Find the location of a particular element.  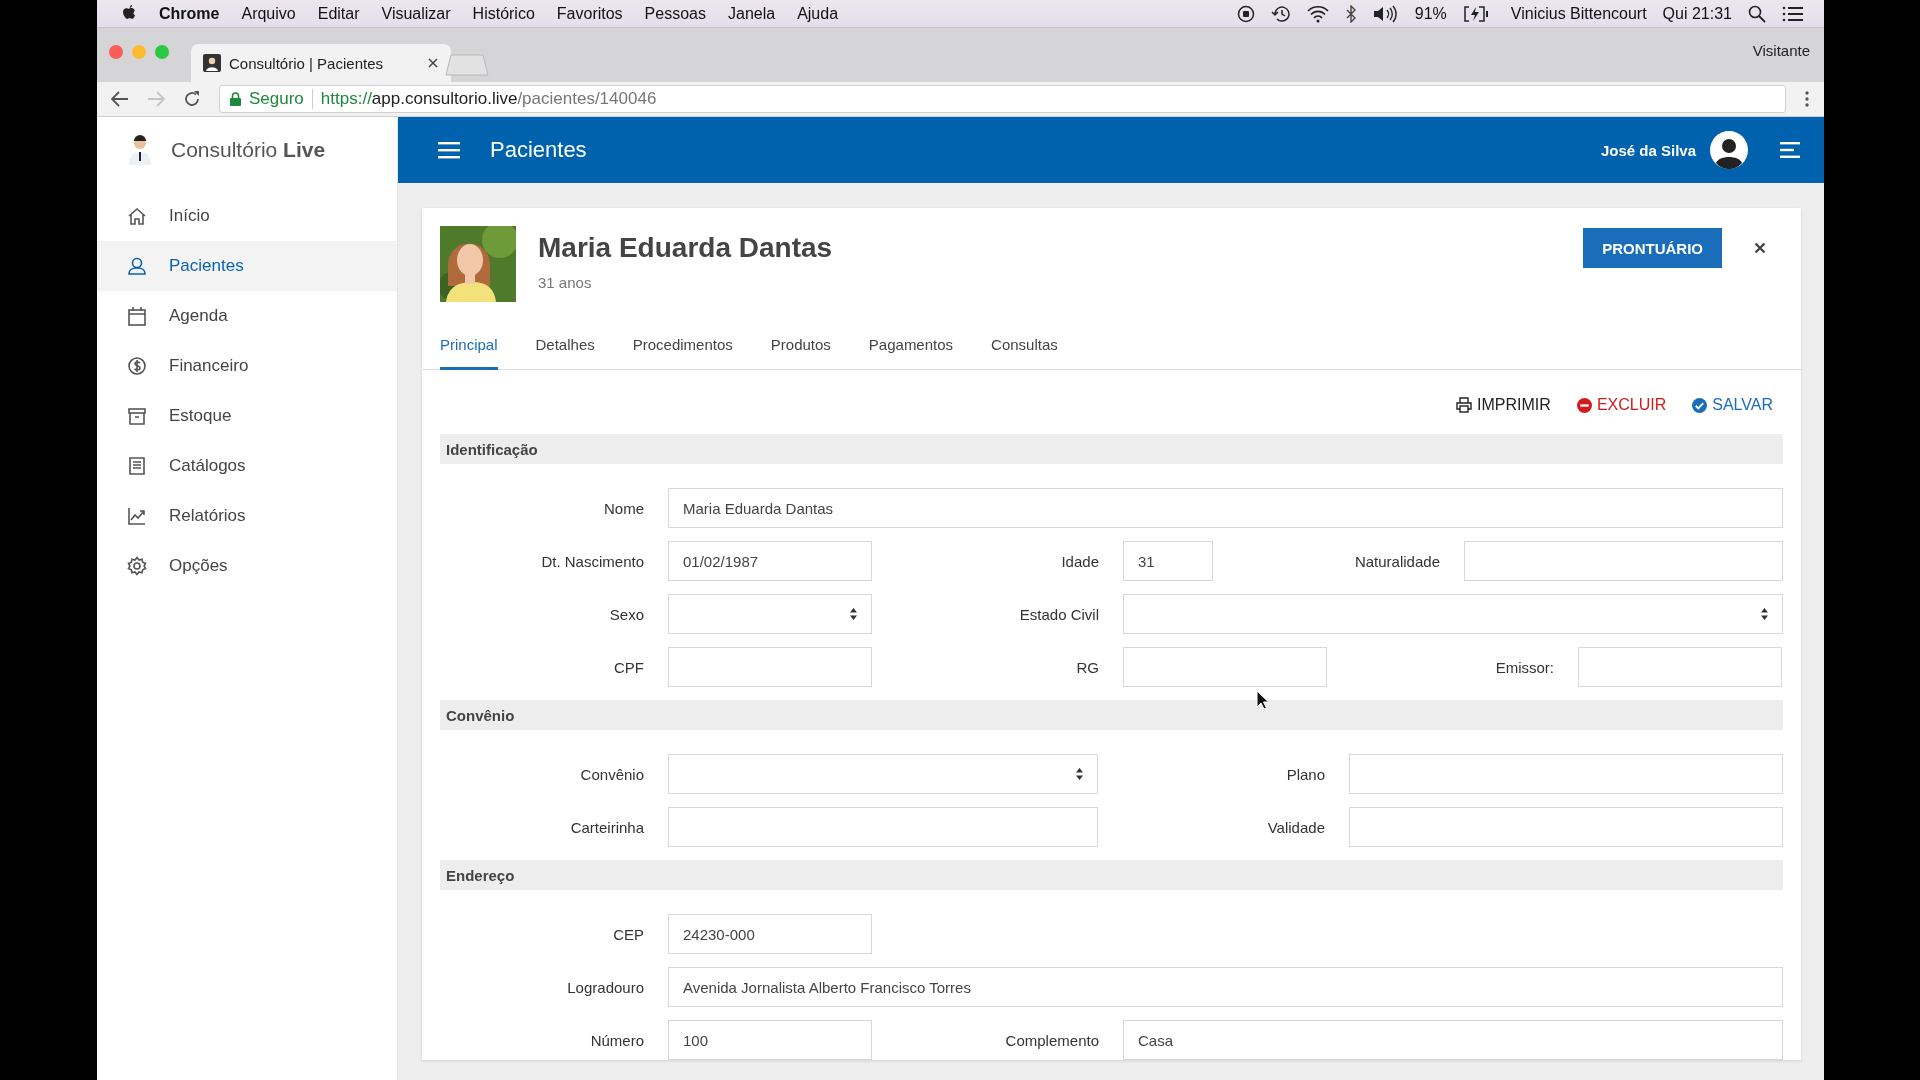

security-label: Seguro is located at coordinates (281, 99).